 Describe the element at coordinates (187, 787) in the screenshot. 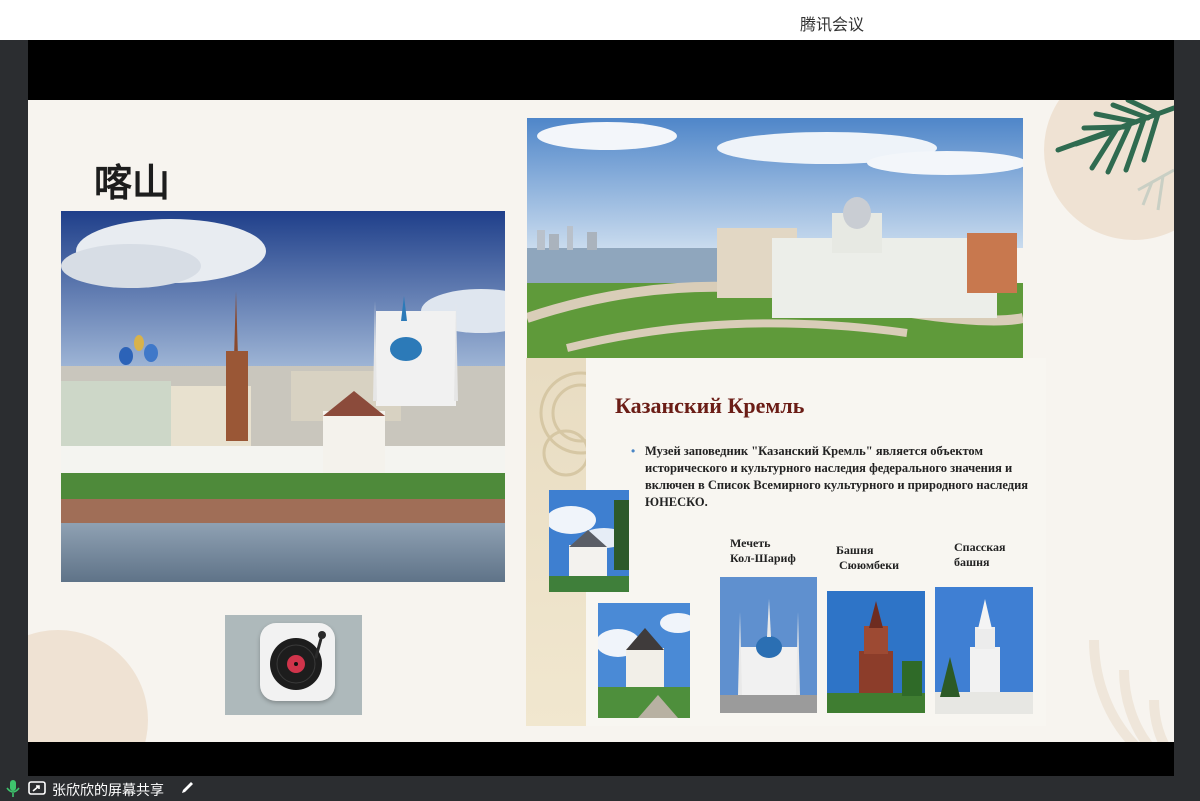

I see `pen-icon` at that location.